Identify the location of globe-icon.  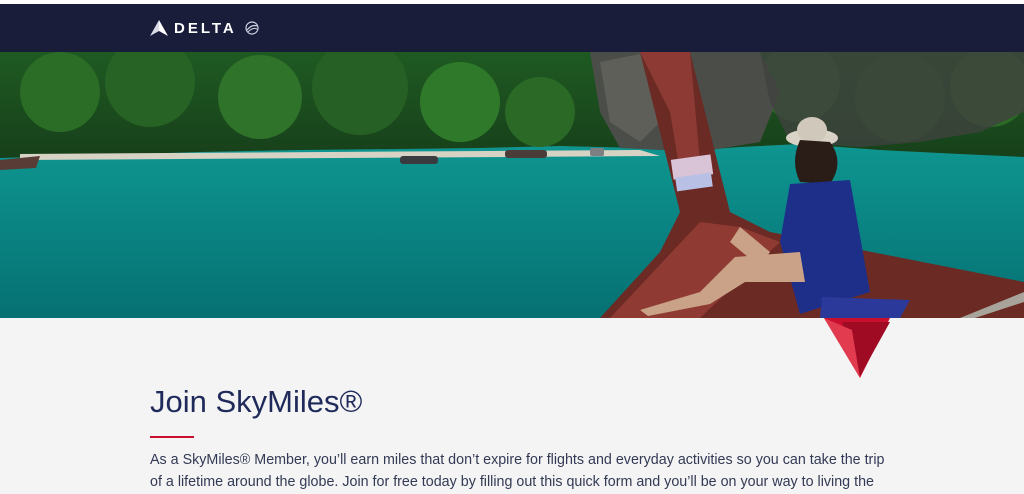
(252, 28).